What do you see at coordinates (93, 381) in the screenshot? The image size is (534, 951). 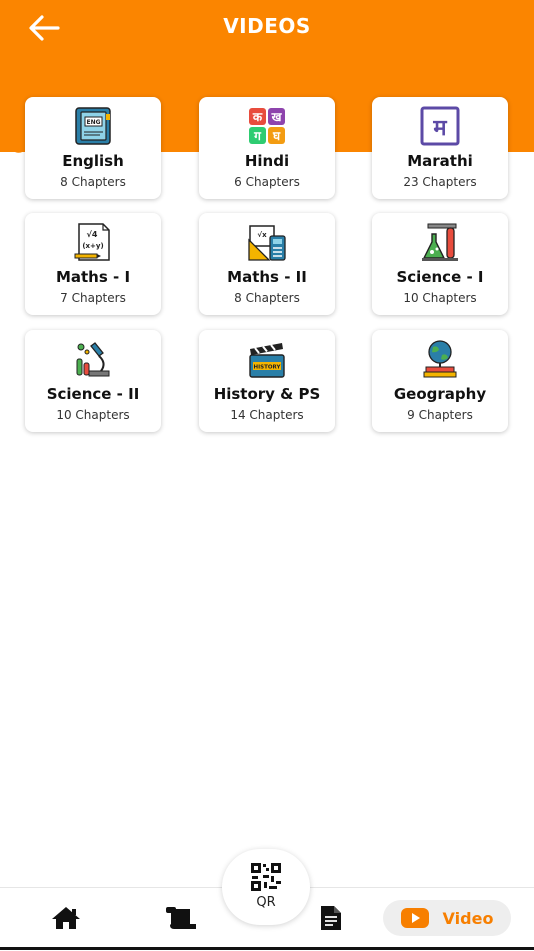 I see `subject-card-science-2: Science - II 10 Chapters` at bounding box center [93, 381].